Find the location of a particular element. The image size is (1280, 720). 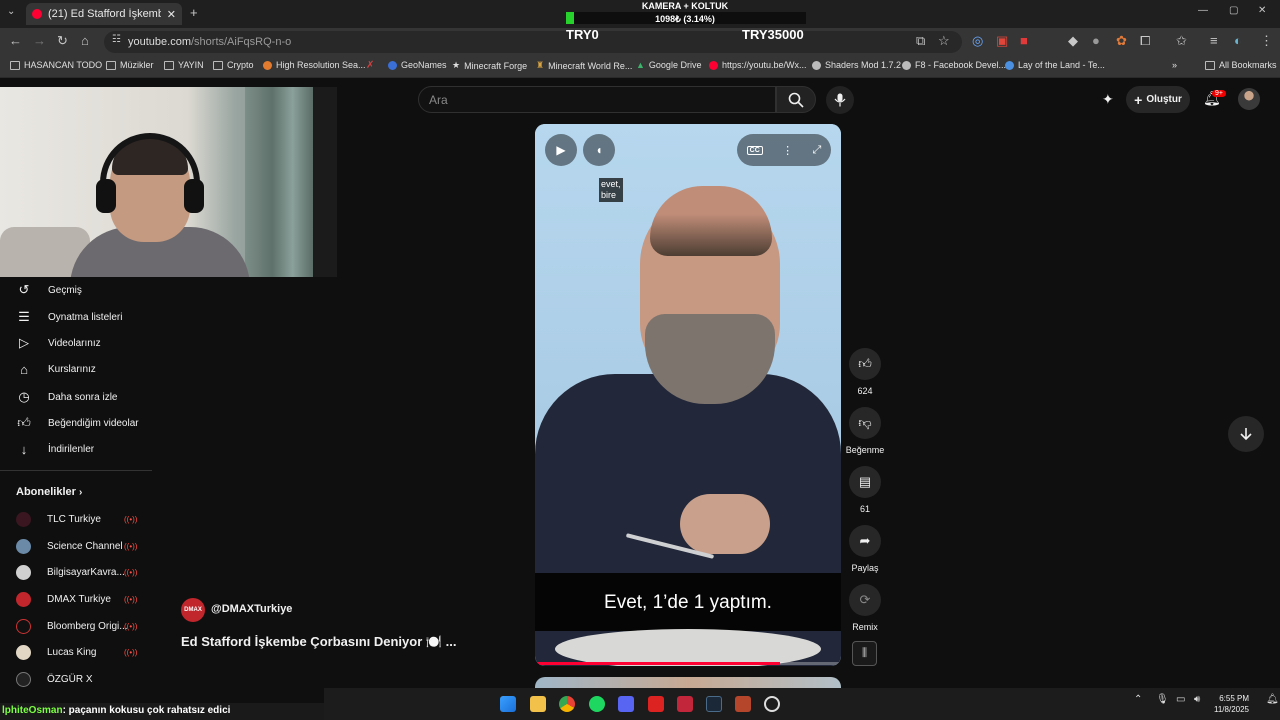

chrome-icon is located at coordinates (567, 704).